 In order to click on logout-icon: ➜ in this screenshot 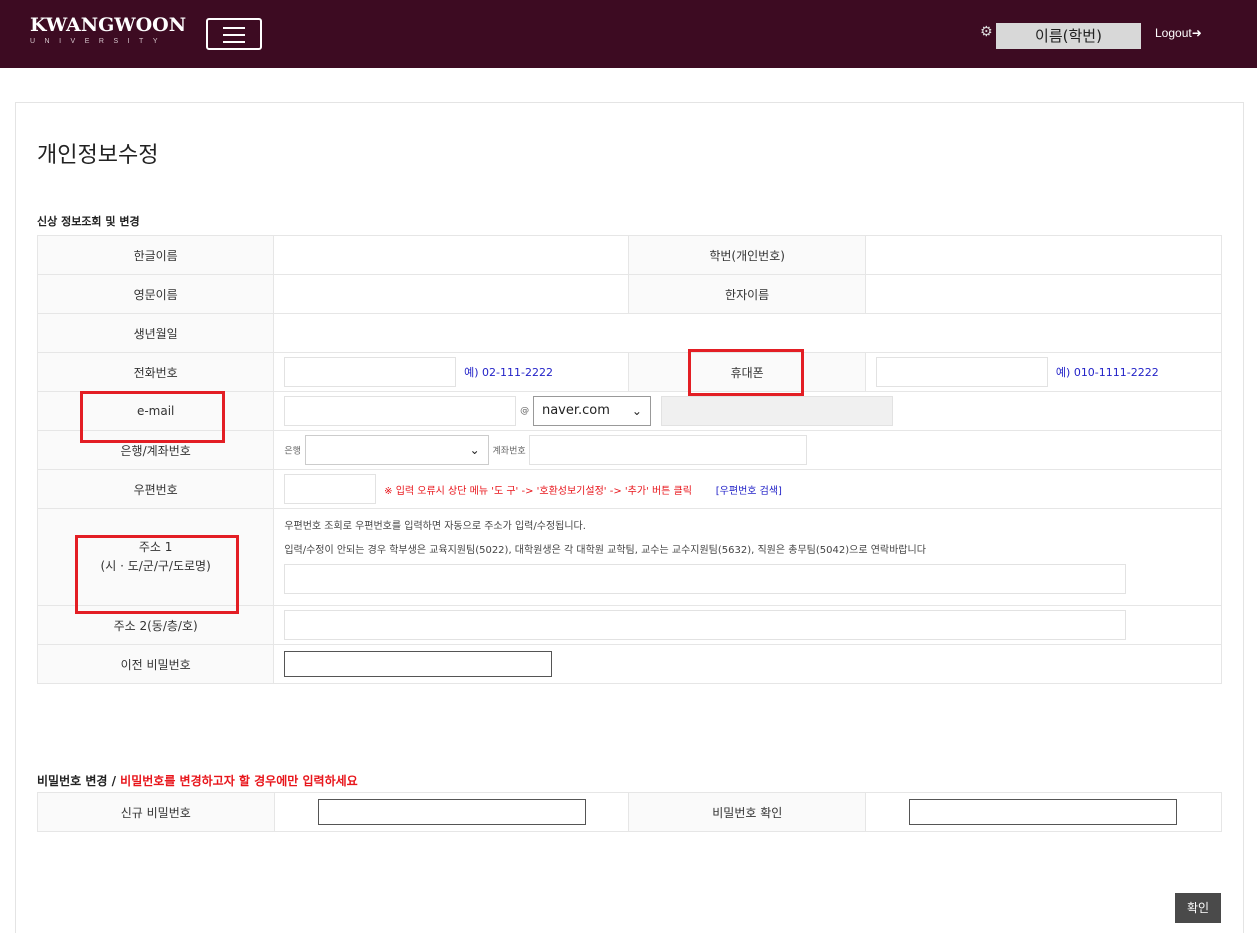, I will do `click(1196, 33)`.